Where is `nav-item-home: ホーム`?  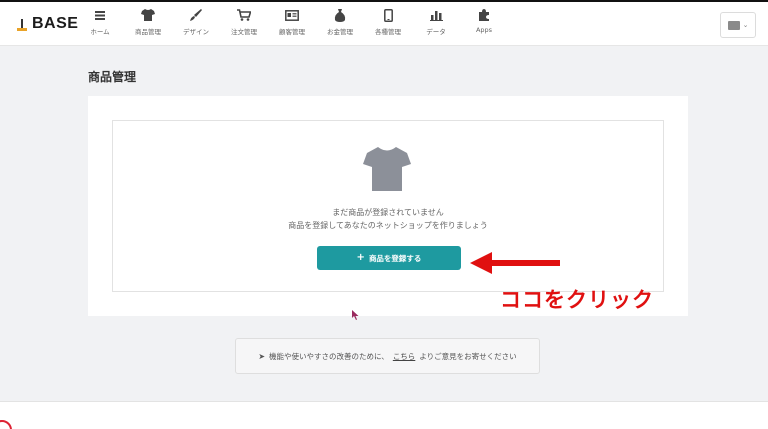
nav-item-home: ホーム is located at coordinates (100, 24).